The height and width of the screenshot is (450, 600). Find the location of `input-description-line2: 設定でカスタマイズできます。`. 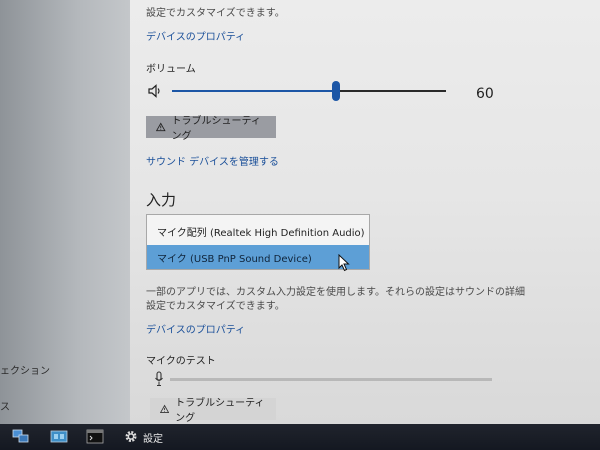

input-description-line2: 設定でカスタマイズできます。 is located at coordinates (215, 306).